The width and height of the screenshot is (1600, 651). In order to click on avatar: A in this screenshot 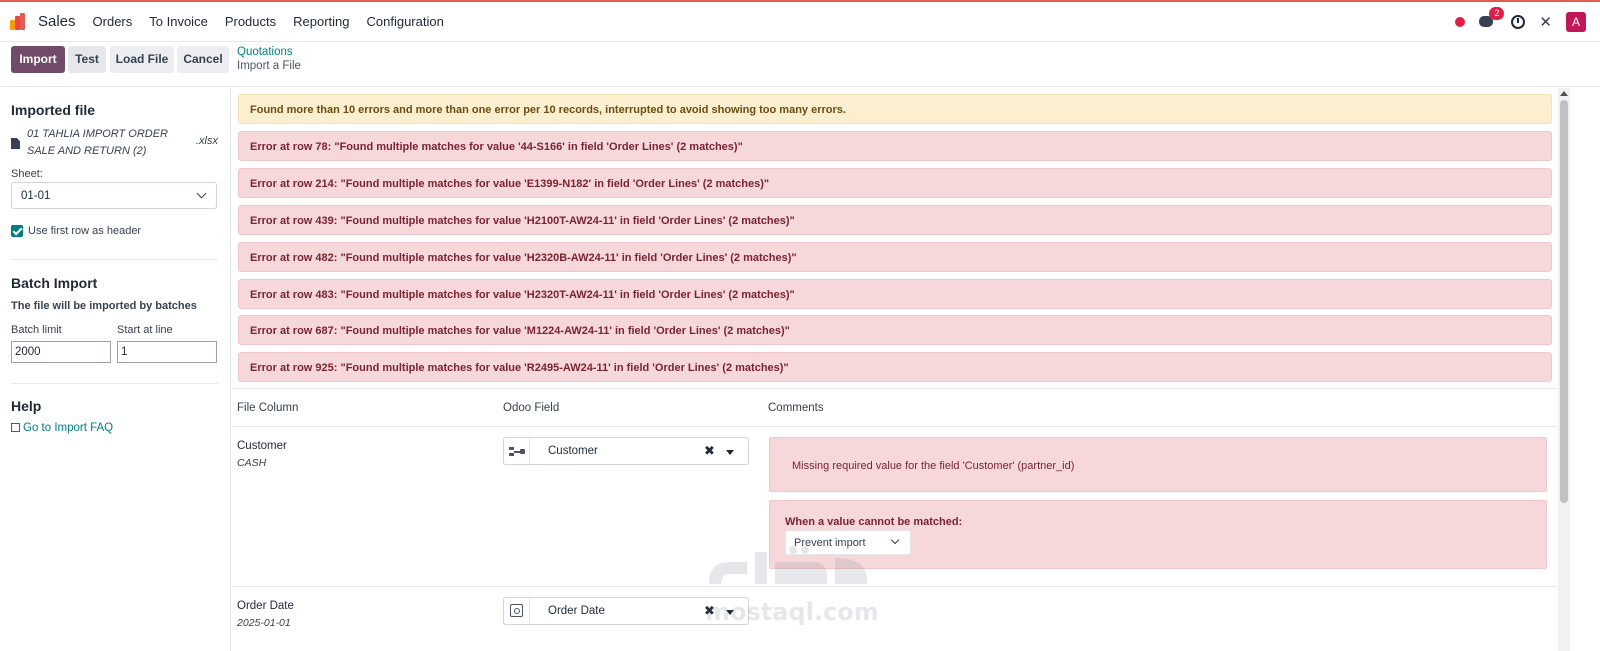, I will do `click(1576, 22)`.